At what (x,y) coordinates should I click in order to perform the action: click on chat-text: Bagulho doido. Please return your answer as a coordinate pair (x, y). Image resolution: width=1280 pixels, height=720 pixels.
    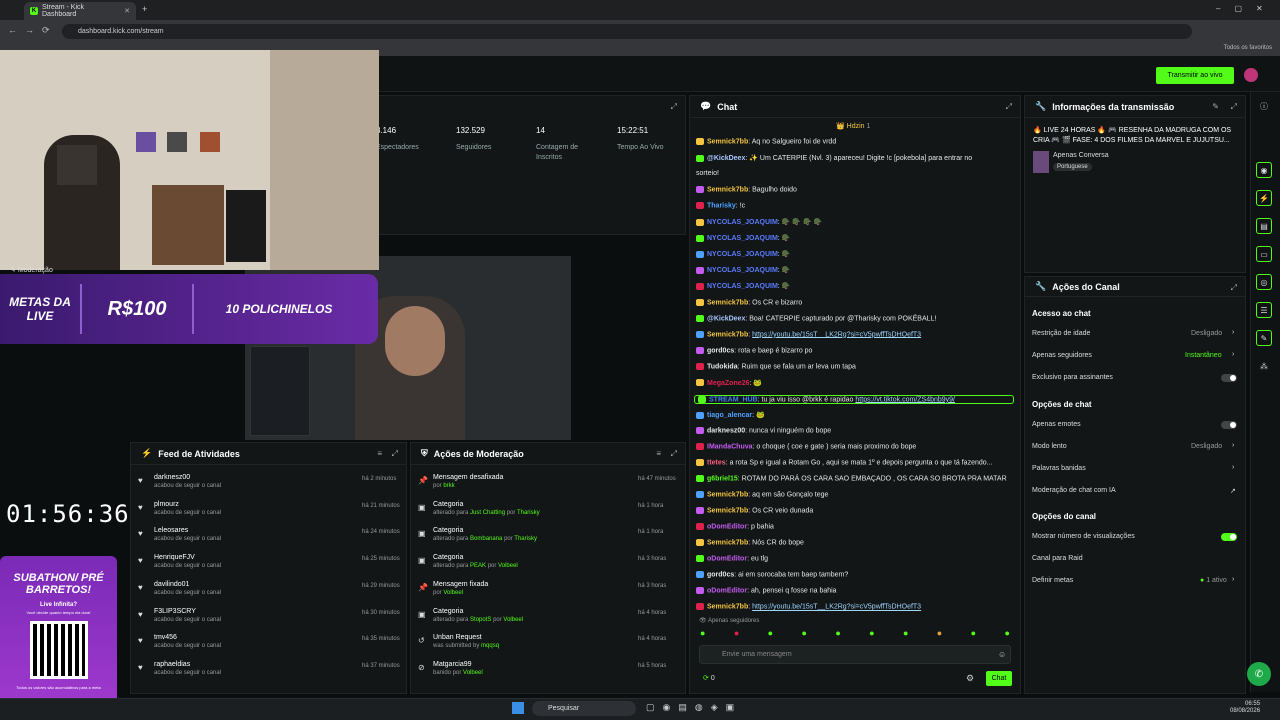
    Looking at the image, I should click on (774, 190).